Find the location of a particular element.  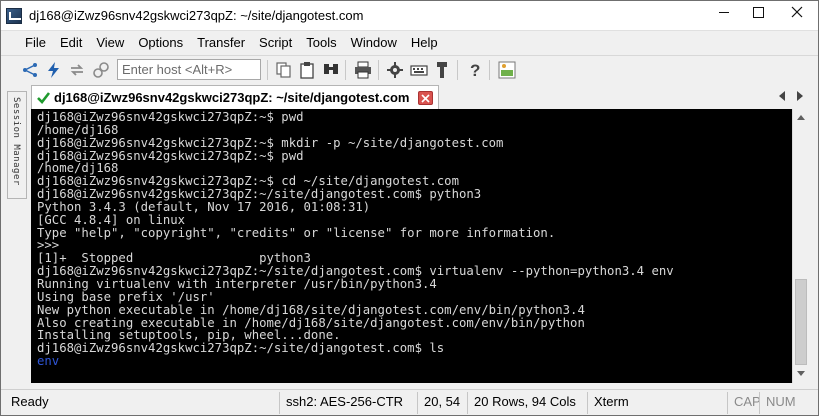

menu-window: Window is located at coordinates (374, 42).